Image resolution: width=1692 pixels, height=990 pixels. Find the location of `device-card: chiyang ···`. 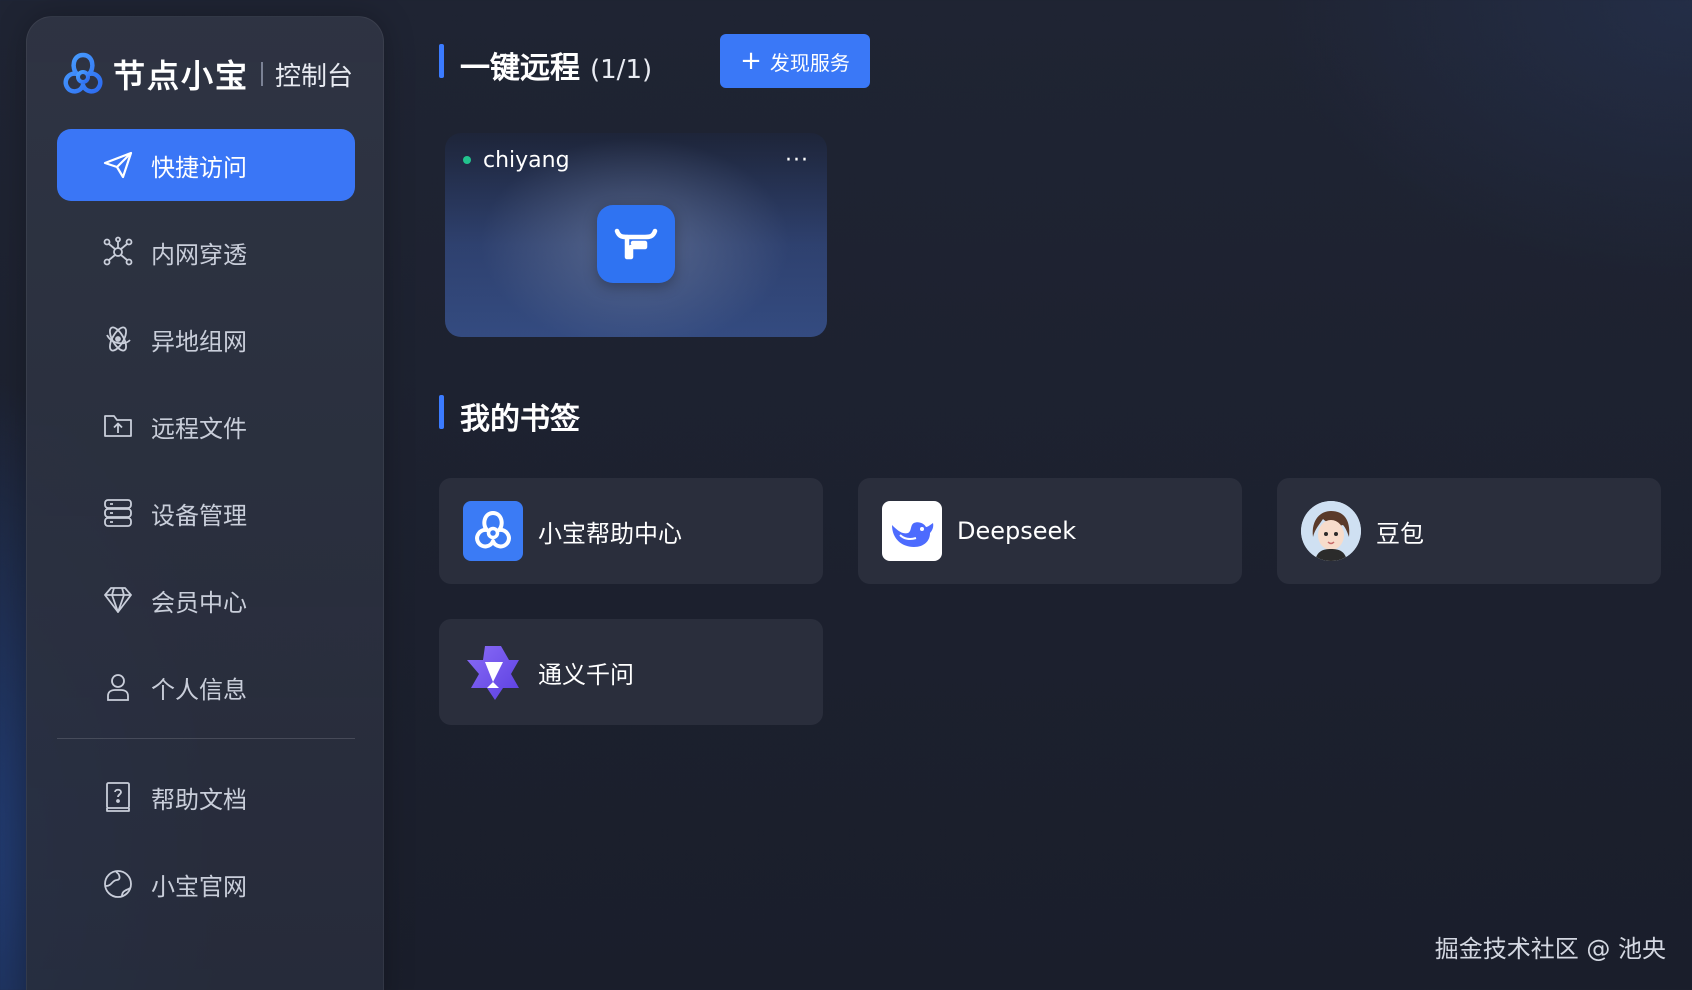

device-card: chiyang ··· is located at coordinates (636, 235).